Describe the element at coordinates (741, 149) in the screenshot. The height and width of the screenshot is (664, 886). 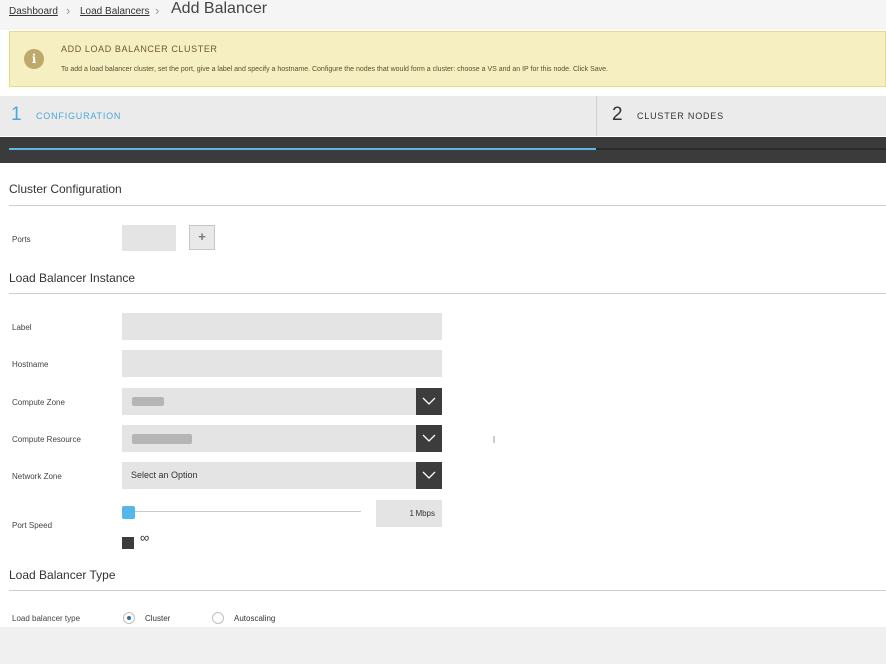
I see `step-progress-track` at that location.